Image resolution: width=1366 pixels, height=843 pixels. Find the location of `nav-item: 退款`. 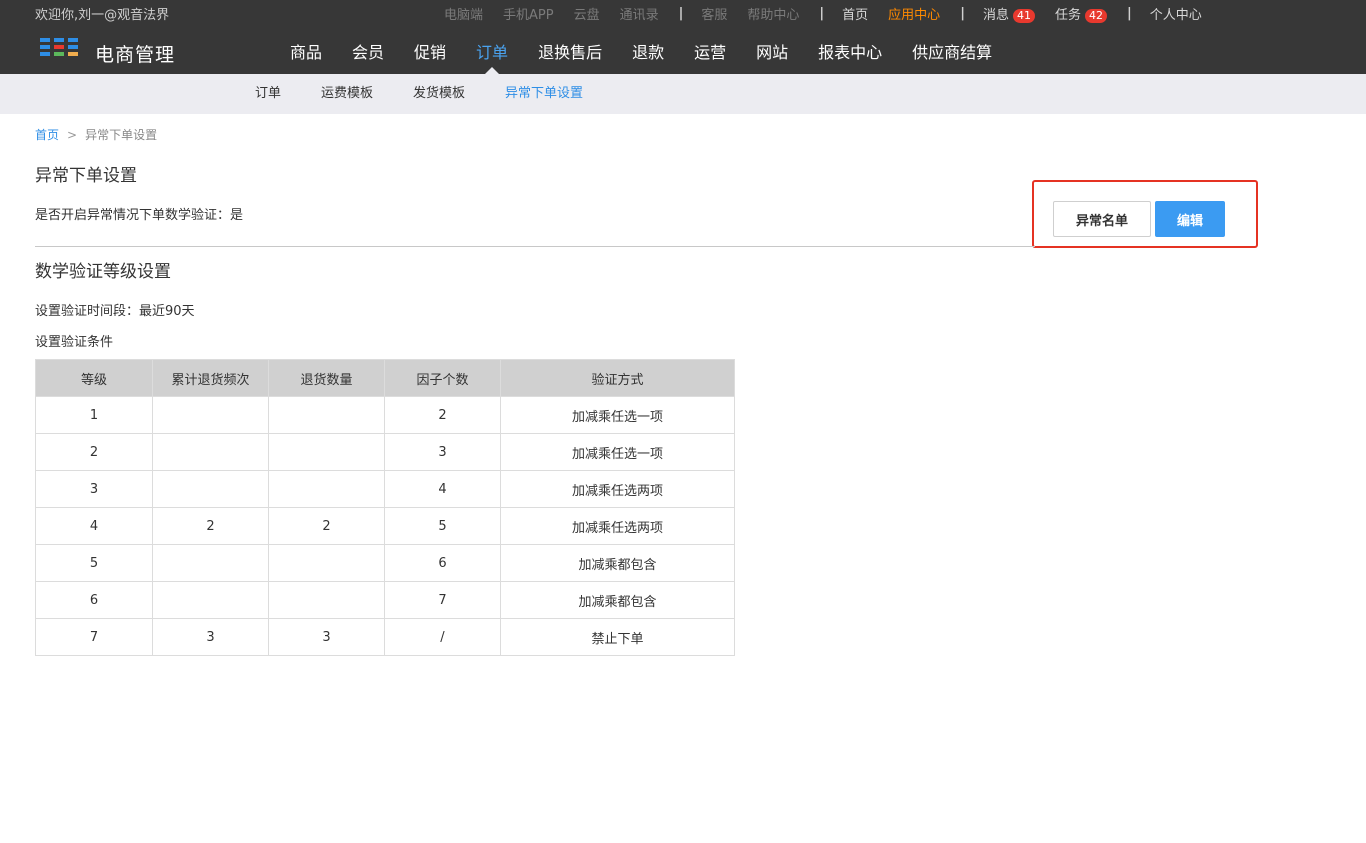

nav-item: 退款 is located at coordinates (648, 49).